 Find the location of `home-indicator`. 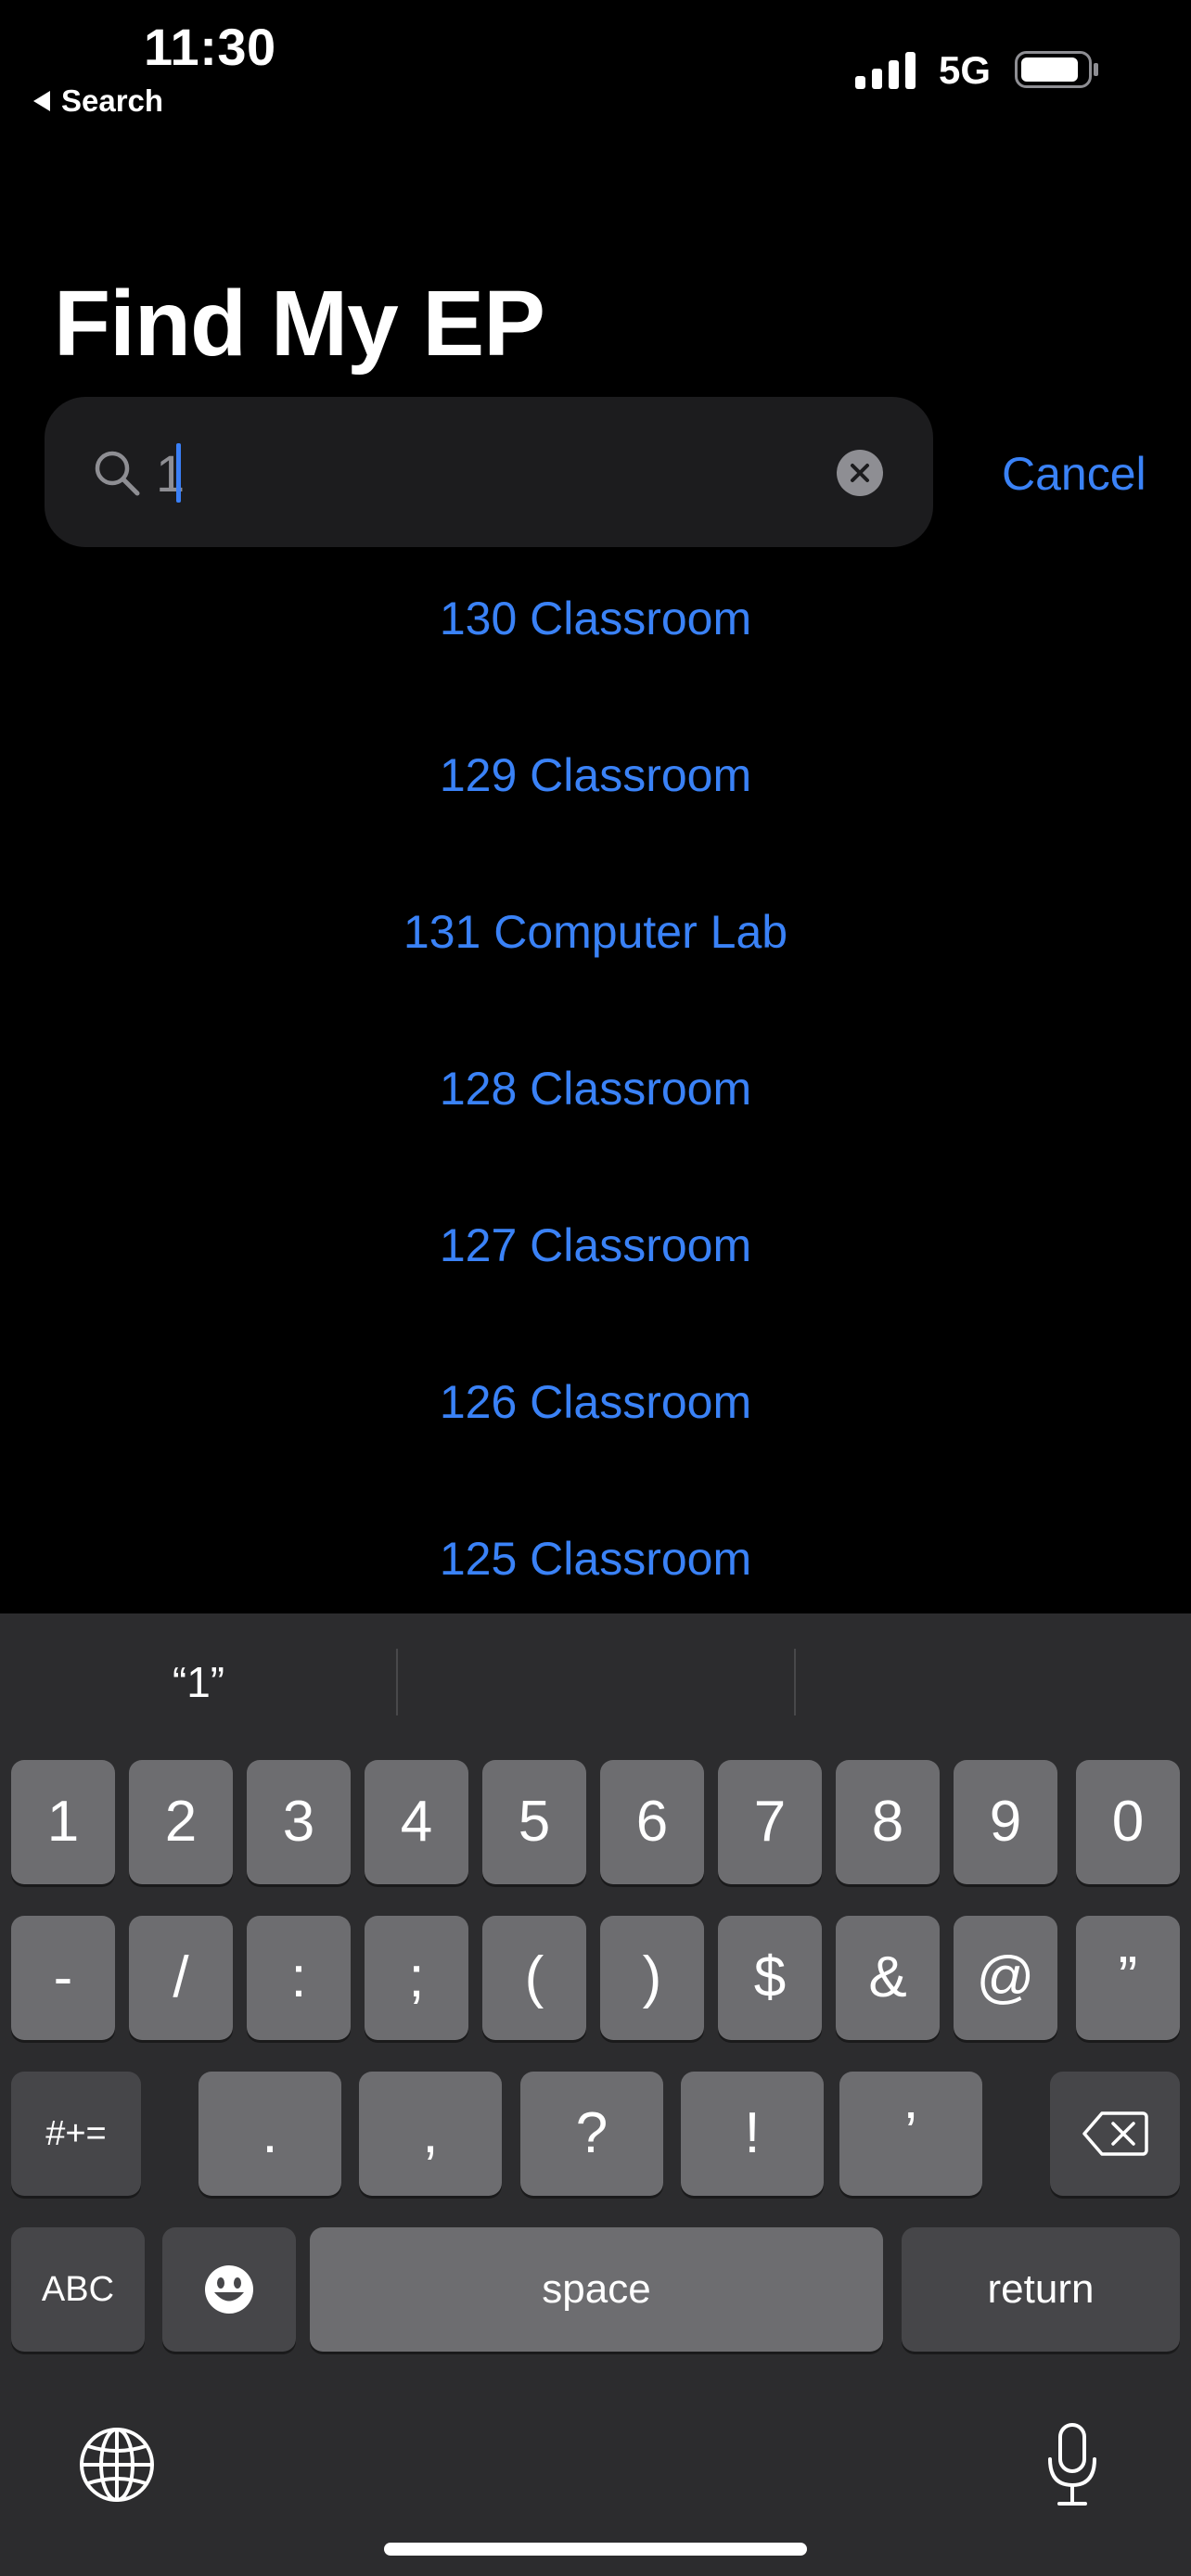

home-indicator is located at coordinates (595, 2549).